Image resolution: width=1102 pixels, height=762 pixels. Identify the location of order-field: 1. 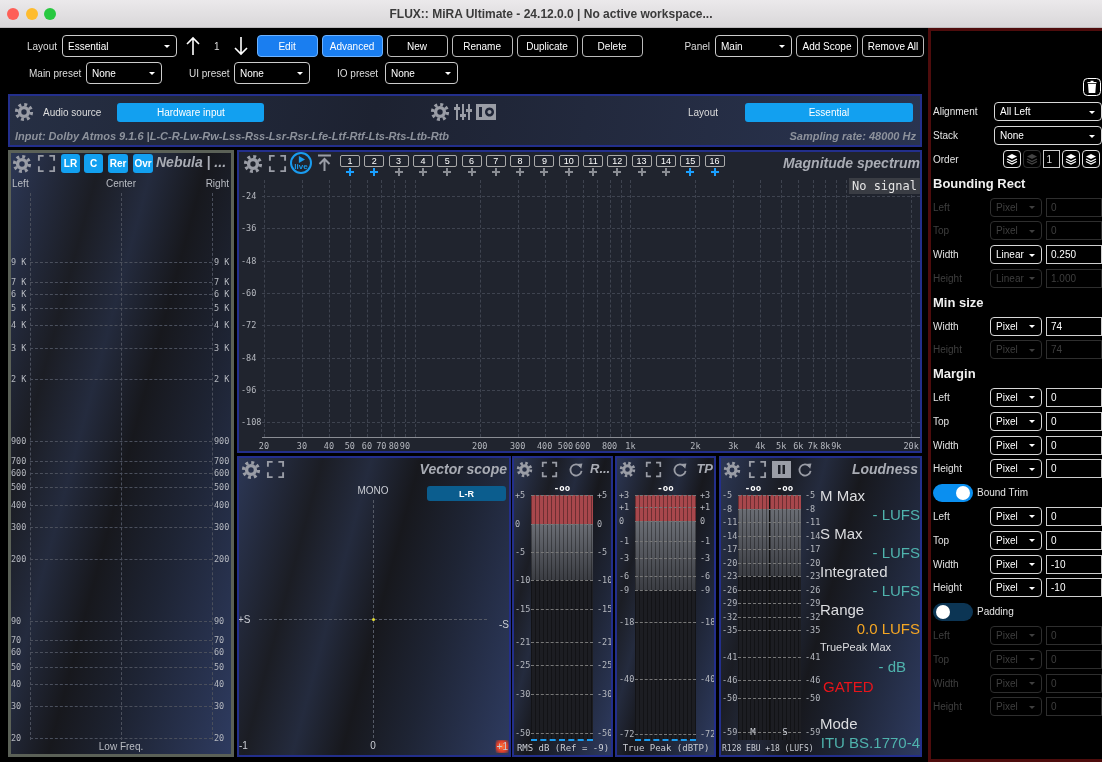
(1051, 159).